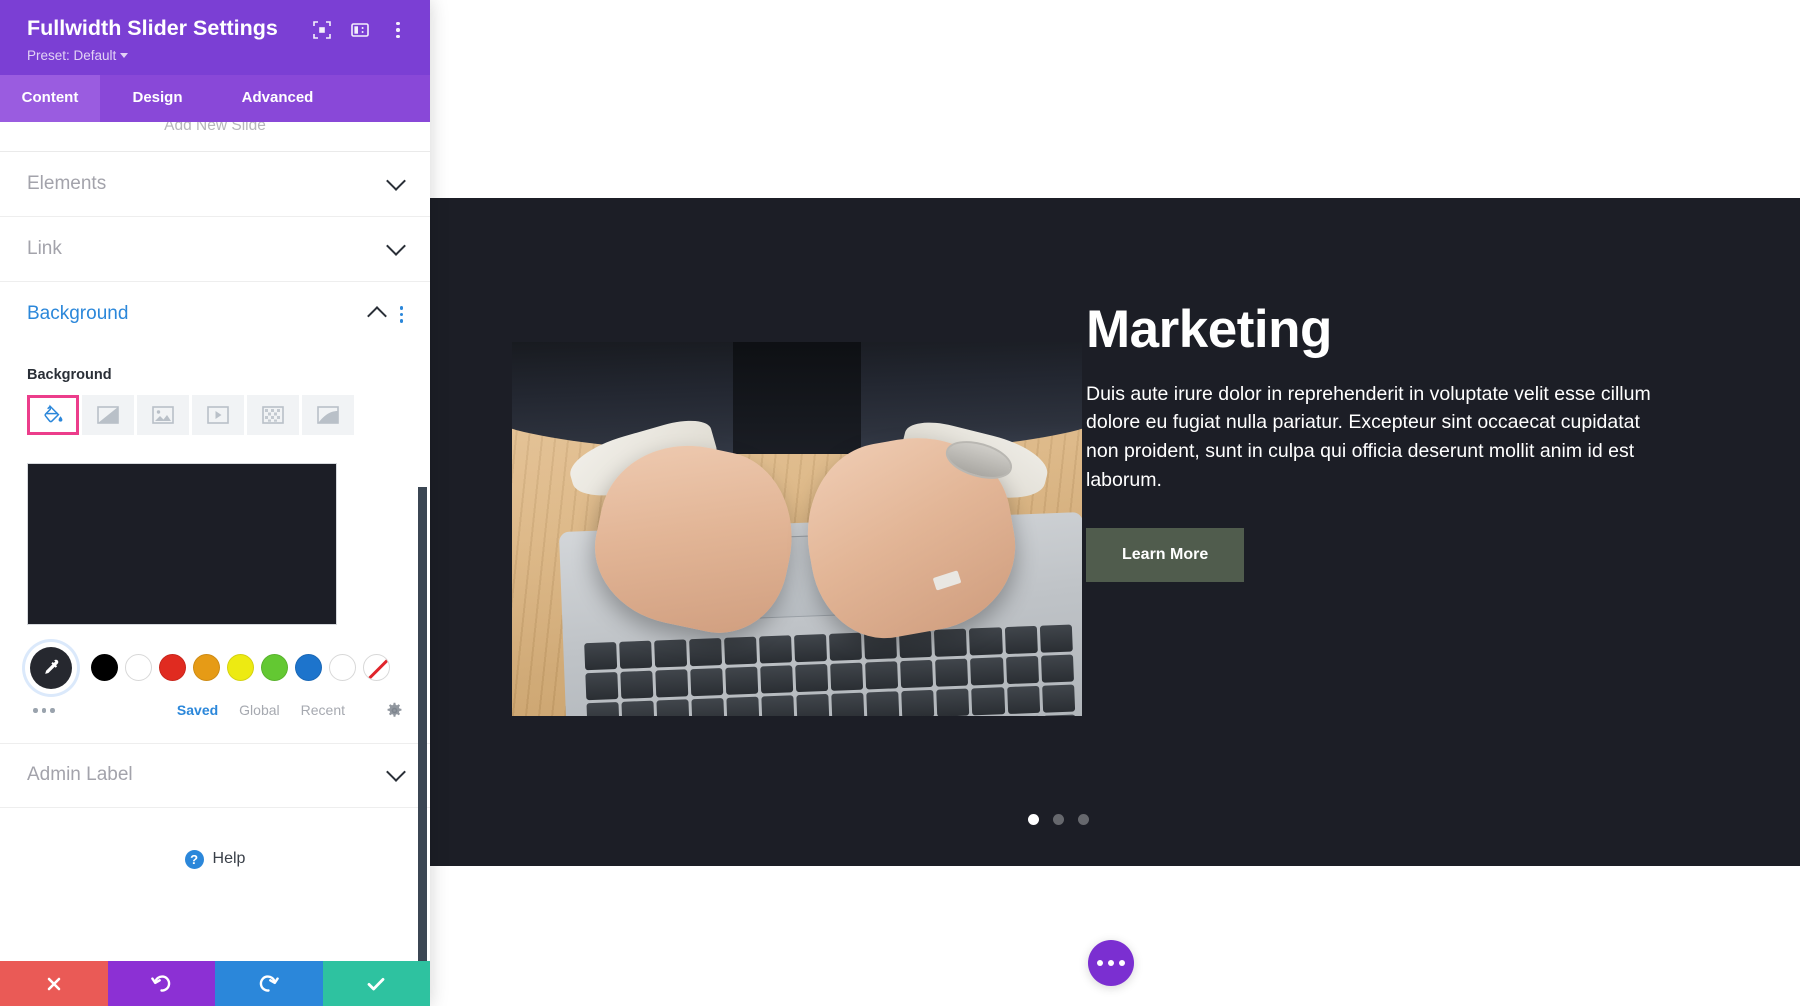  I want to click on cancel-button, so click(54, 983).